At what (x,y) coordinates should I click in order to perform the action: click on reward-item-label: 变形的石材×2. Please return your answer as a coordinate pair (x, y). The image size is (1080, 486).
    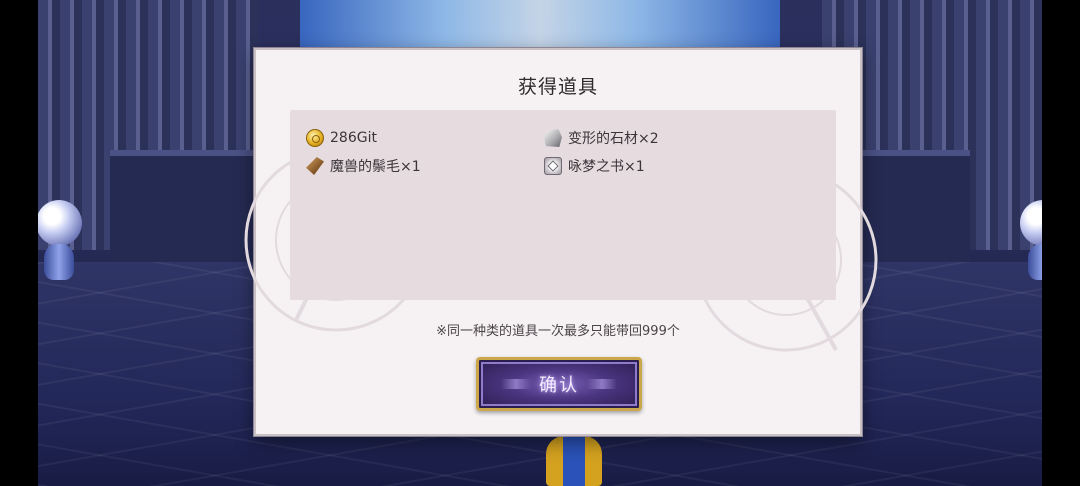
    Looking at the image, I should click on (613, 139).